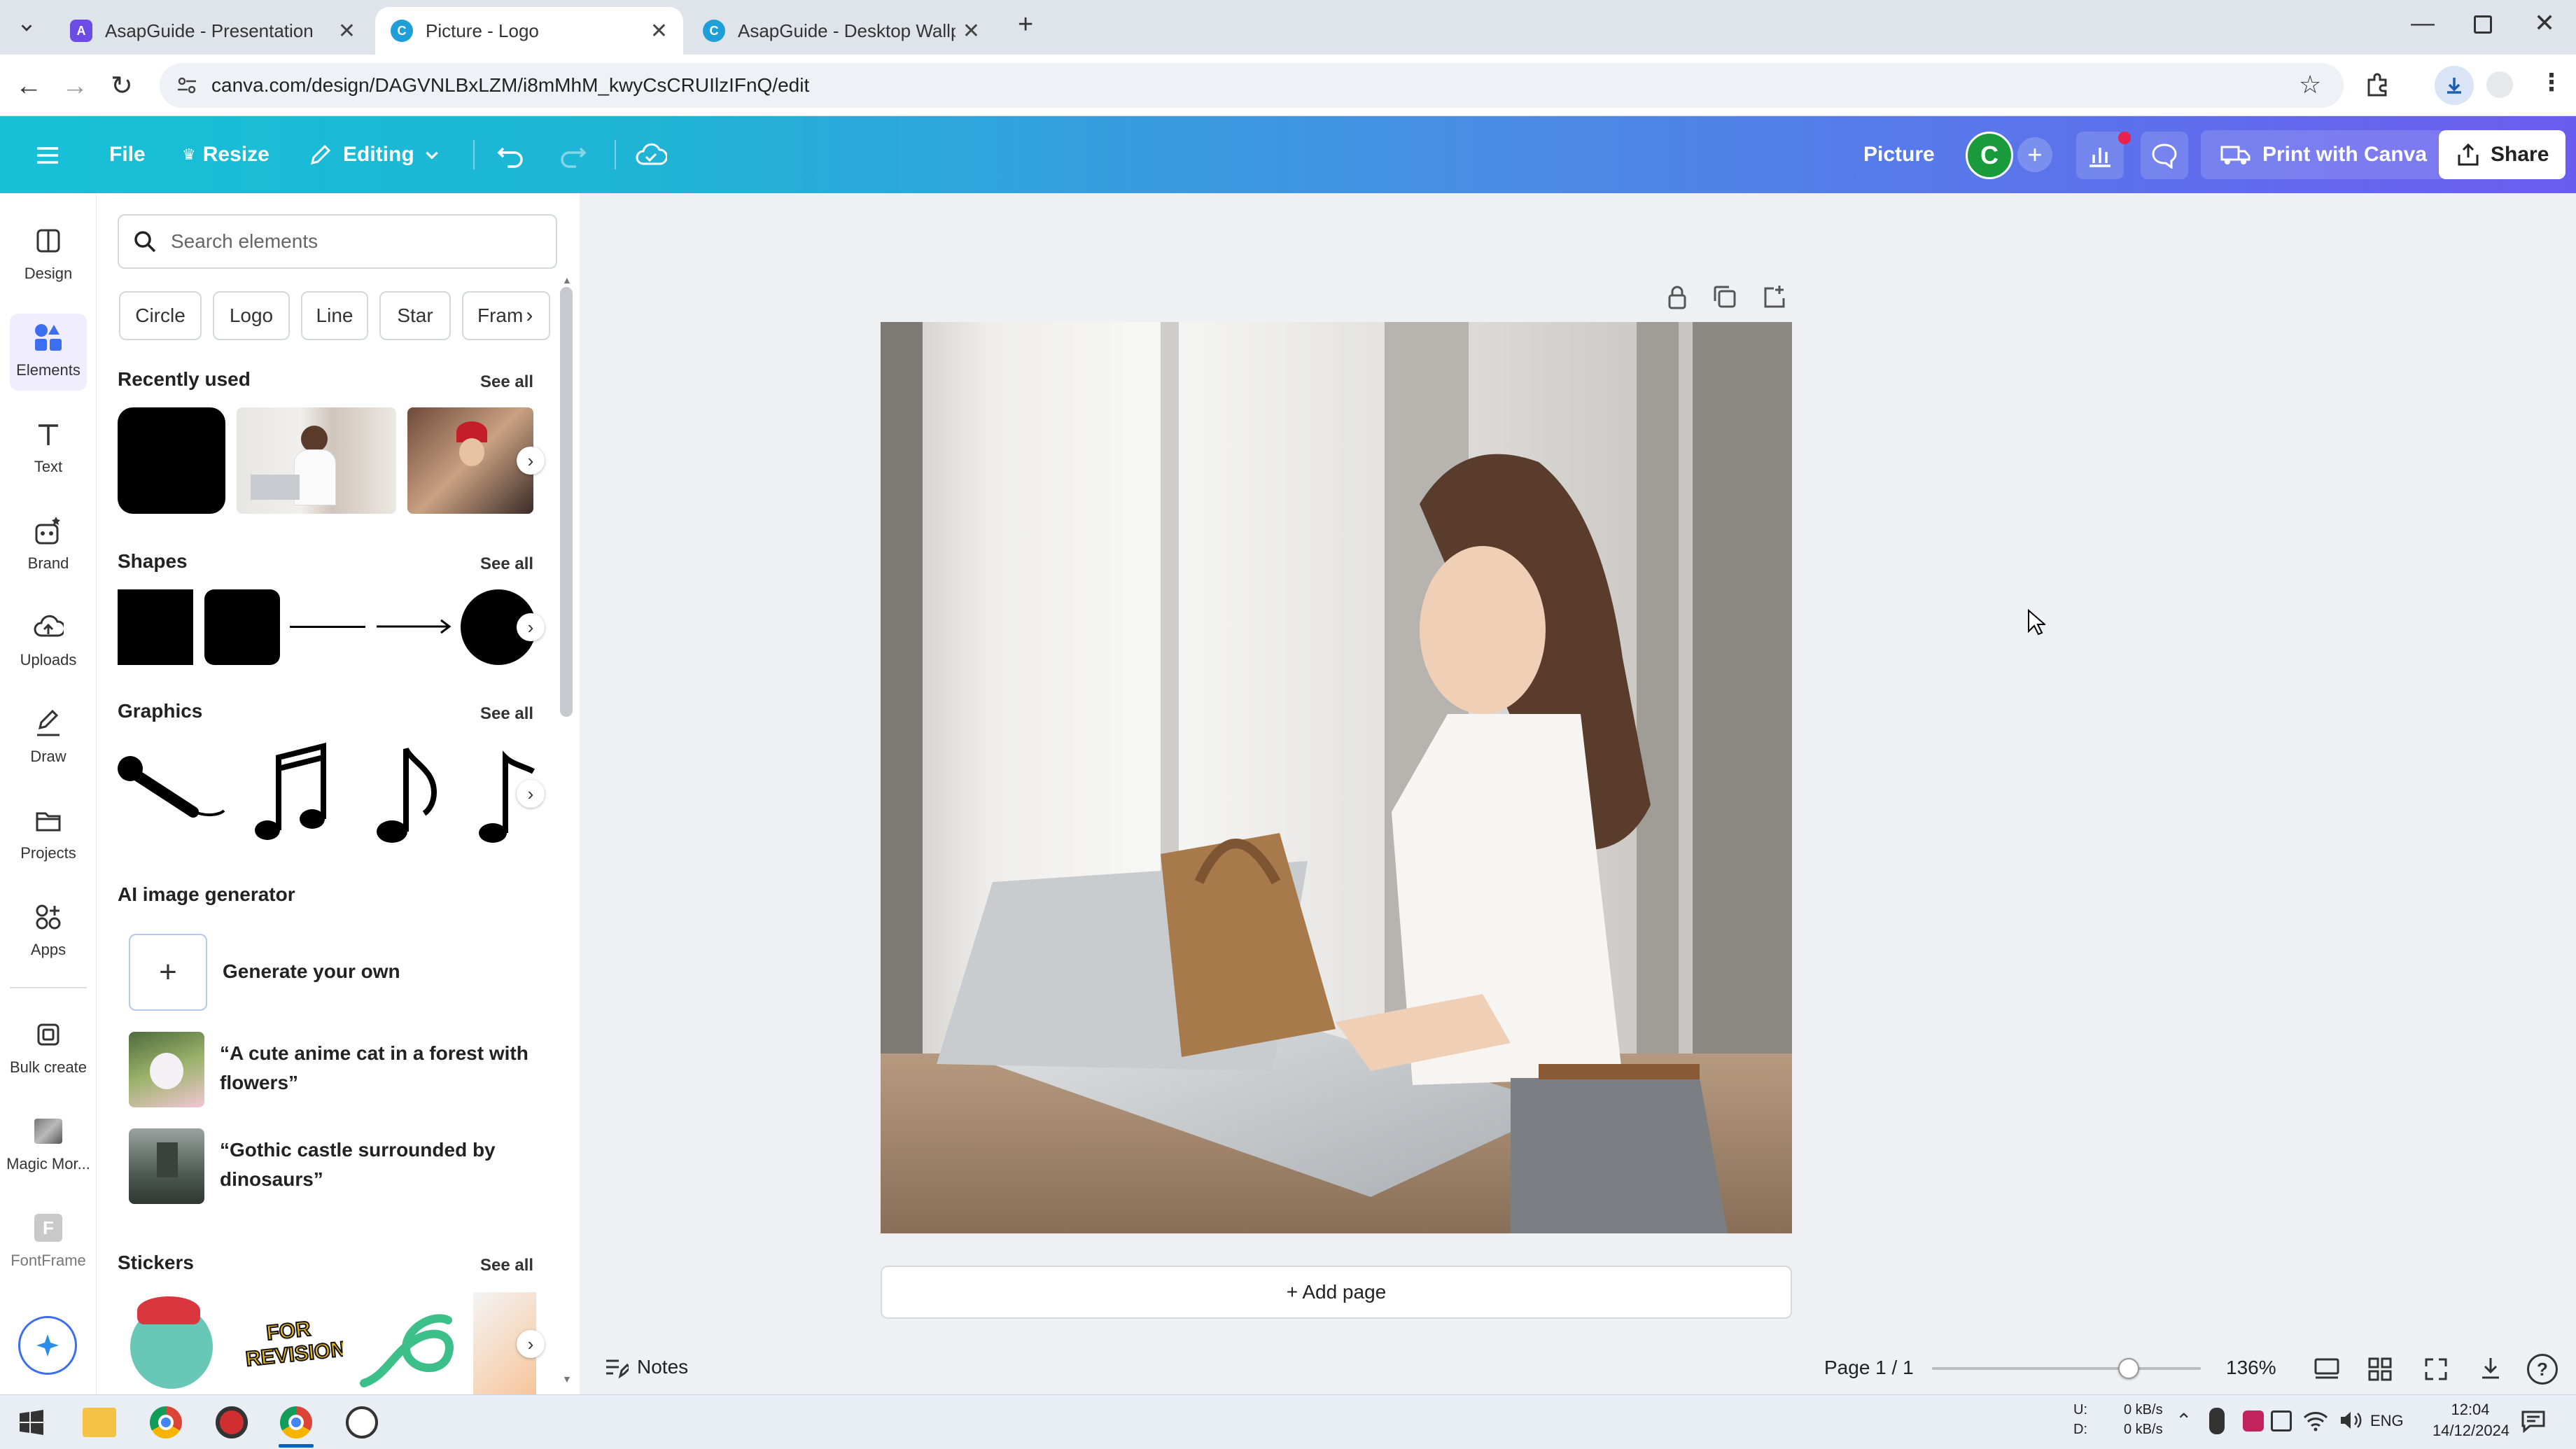  Describe the element at coordinates (529, 31) in the screenshot. I see `browser-tab-active: C Picture - Logo ✕` at that location.